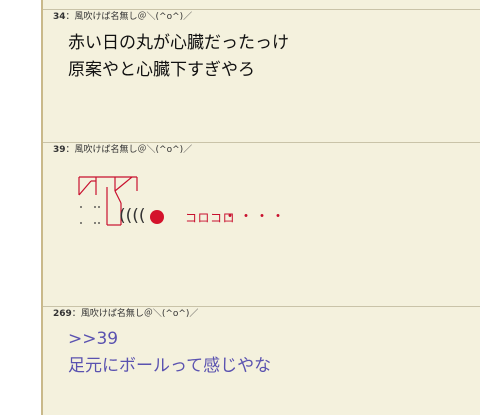 The height and width of the screenshot is (415, 480). What do you see at coordinates (62, 314) in the screenshot?
I see `post-number: 269` at bounding box center [62, 314].